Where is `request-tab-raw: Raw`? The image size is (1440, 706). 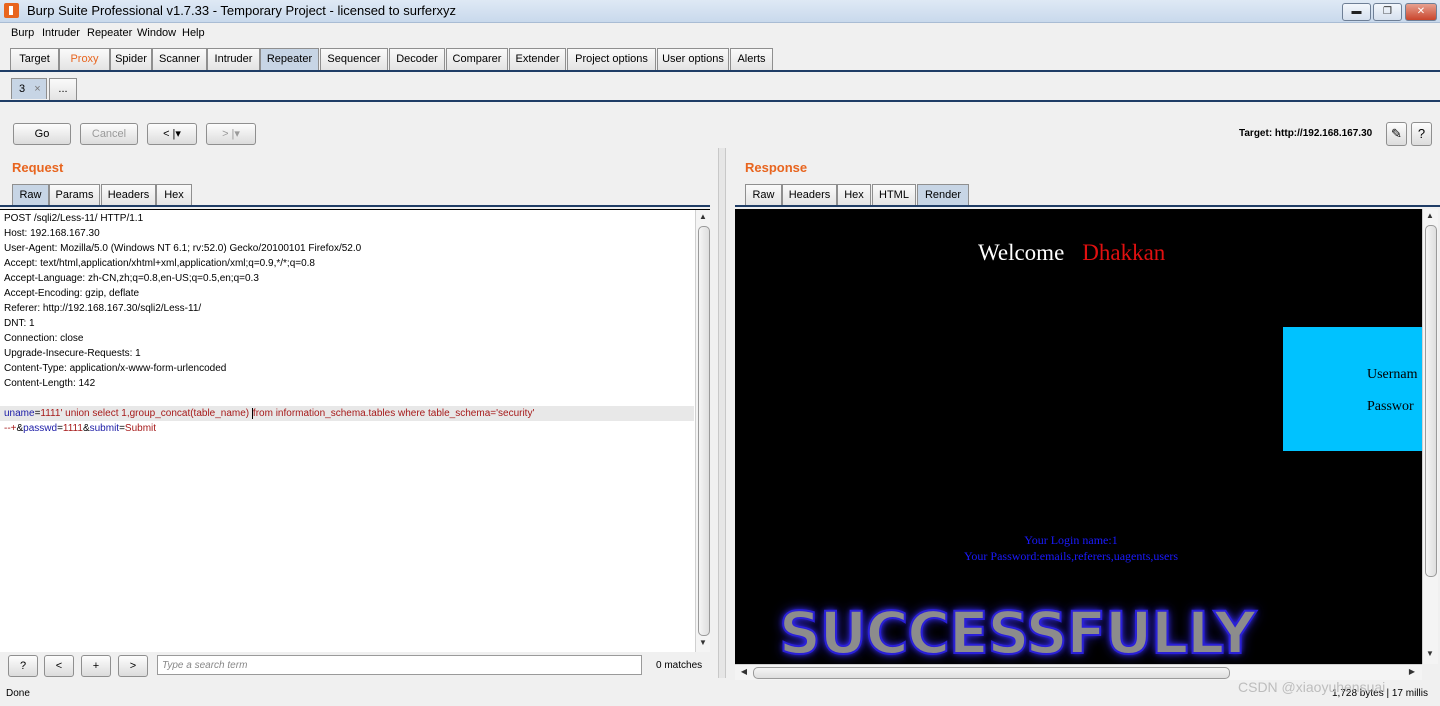
request-tab-raw: Raw is located at coordinates (30, 195).